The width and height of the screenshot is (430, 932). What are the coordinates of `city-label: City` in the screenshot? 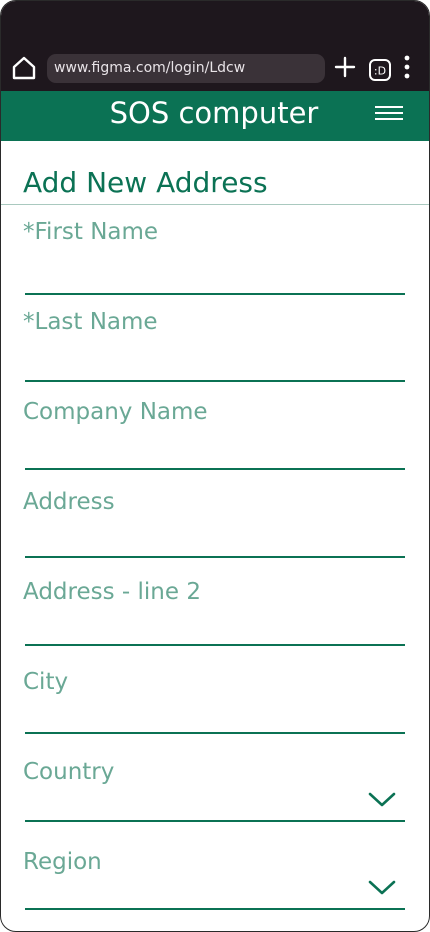 It's located at (46, 682).